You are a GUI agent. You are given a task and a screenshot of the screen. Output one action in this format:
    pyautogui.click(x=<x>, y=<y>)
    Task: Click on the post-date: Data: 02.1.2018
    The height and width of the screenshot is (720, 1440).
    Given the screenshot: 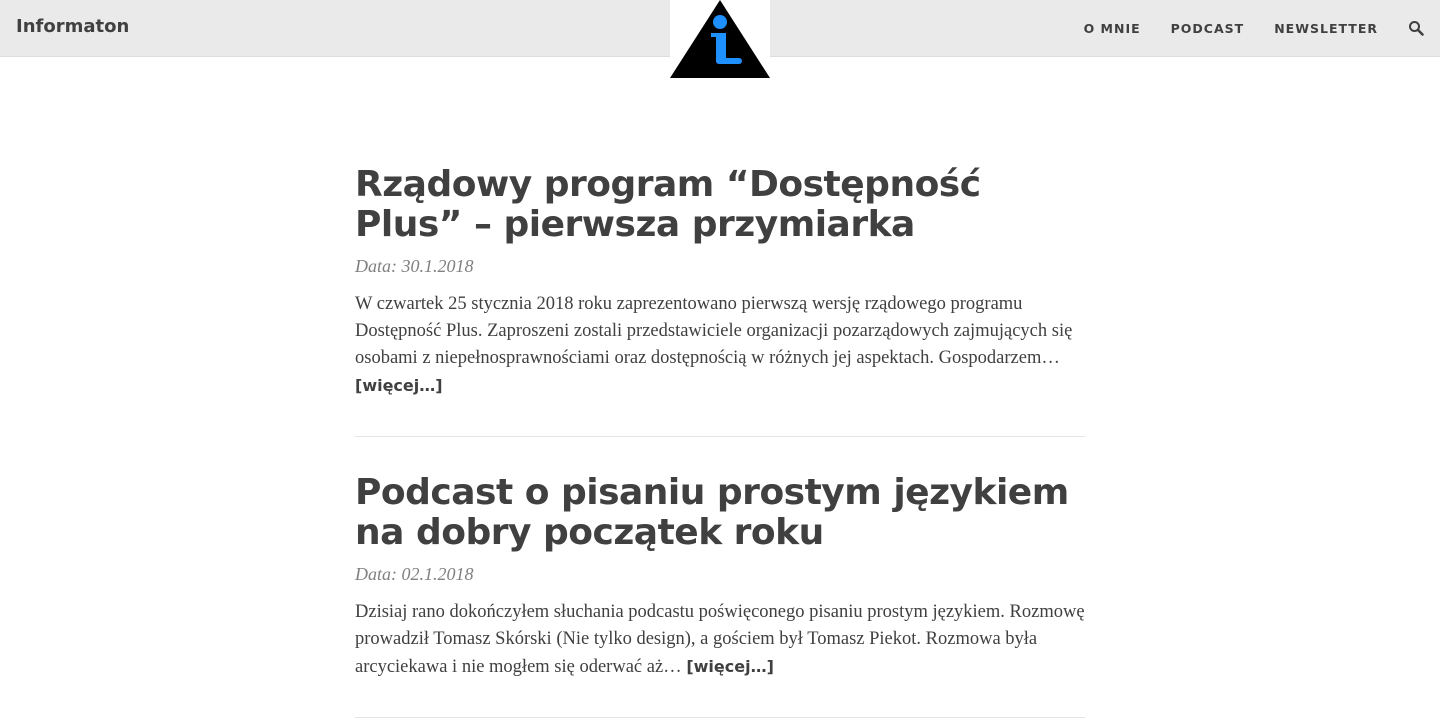 What is the action you would take?
    pyautogui.click(x=414, y=574)
    